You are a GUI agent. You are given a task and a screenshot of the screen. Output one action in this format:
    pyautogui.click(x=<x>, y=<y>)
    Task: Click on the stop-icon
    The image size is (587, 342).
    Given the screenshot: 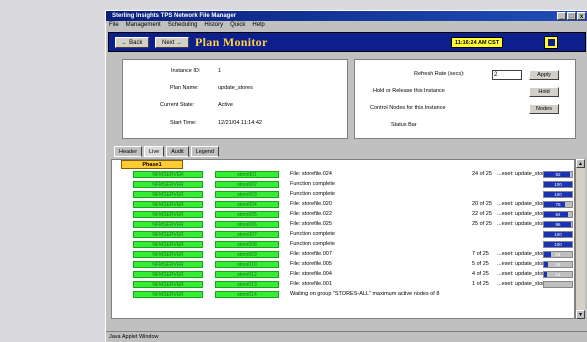 What is the action you would take?
    pyautogui.click(x=551, y=42)
    